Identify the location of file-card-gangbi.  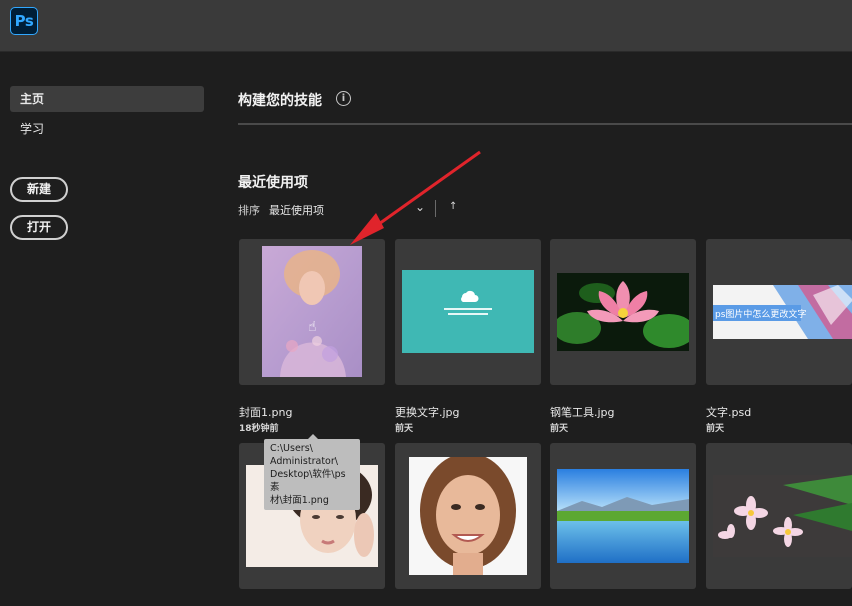
(623, 312).